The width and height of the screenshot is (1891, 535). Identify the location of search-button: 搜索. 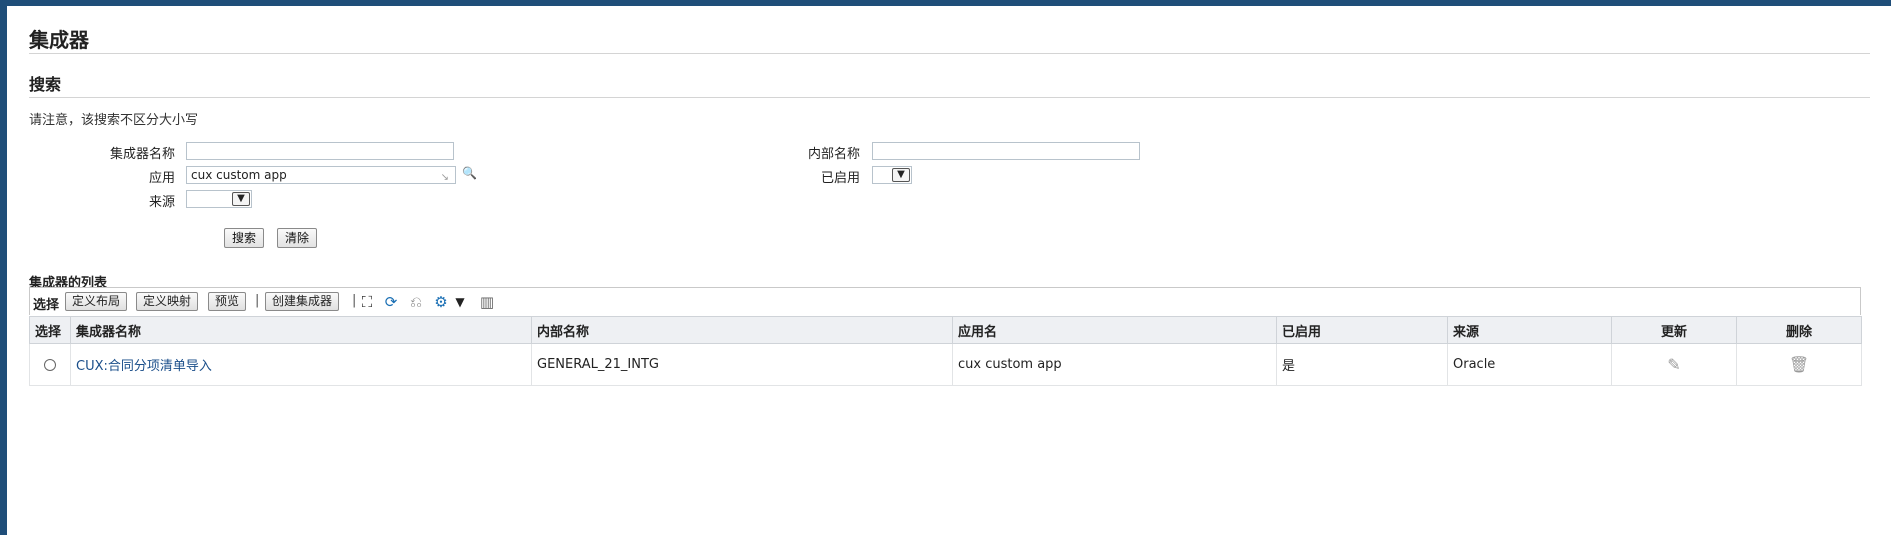
(244, 238).